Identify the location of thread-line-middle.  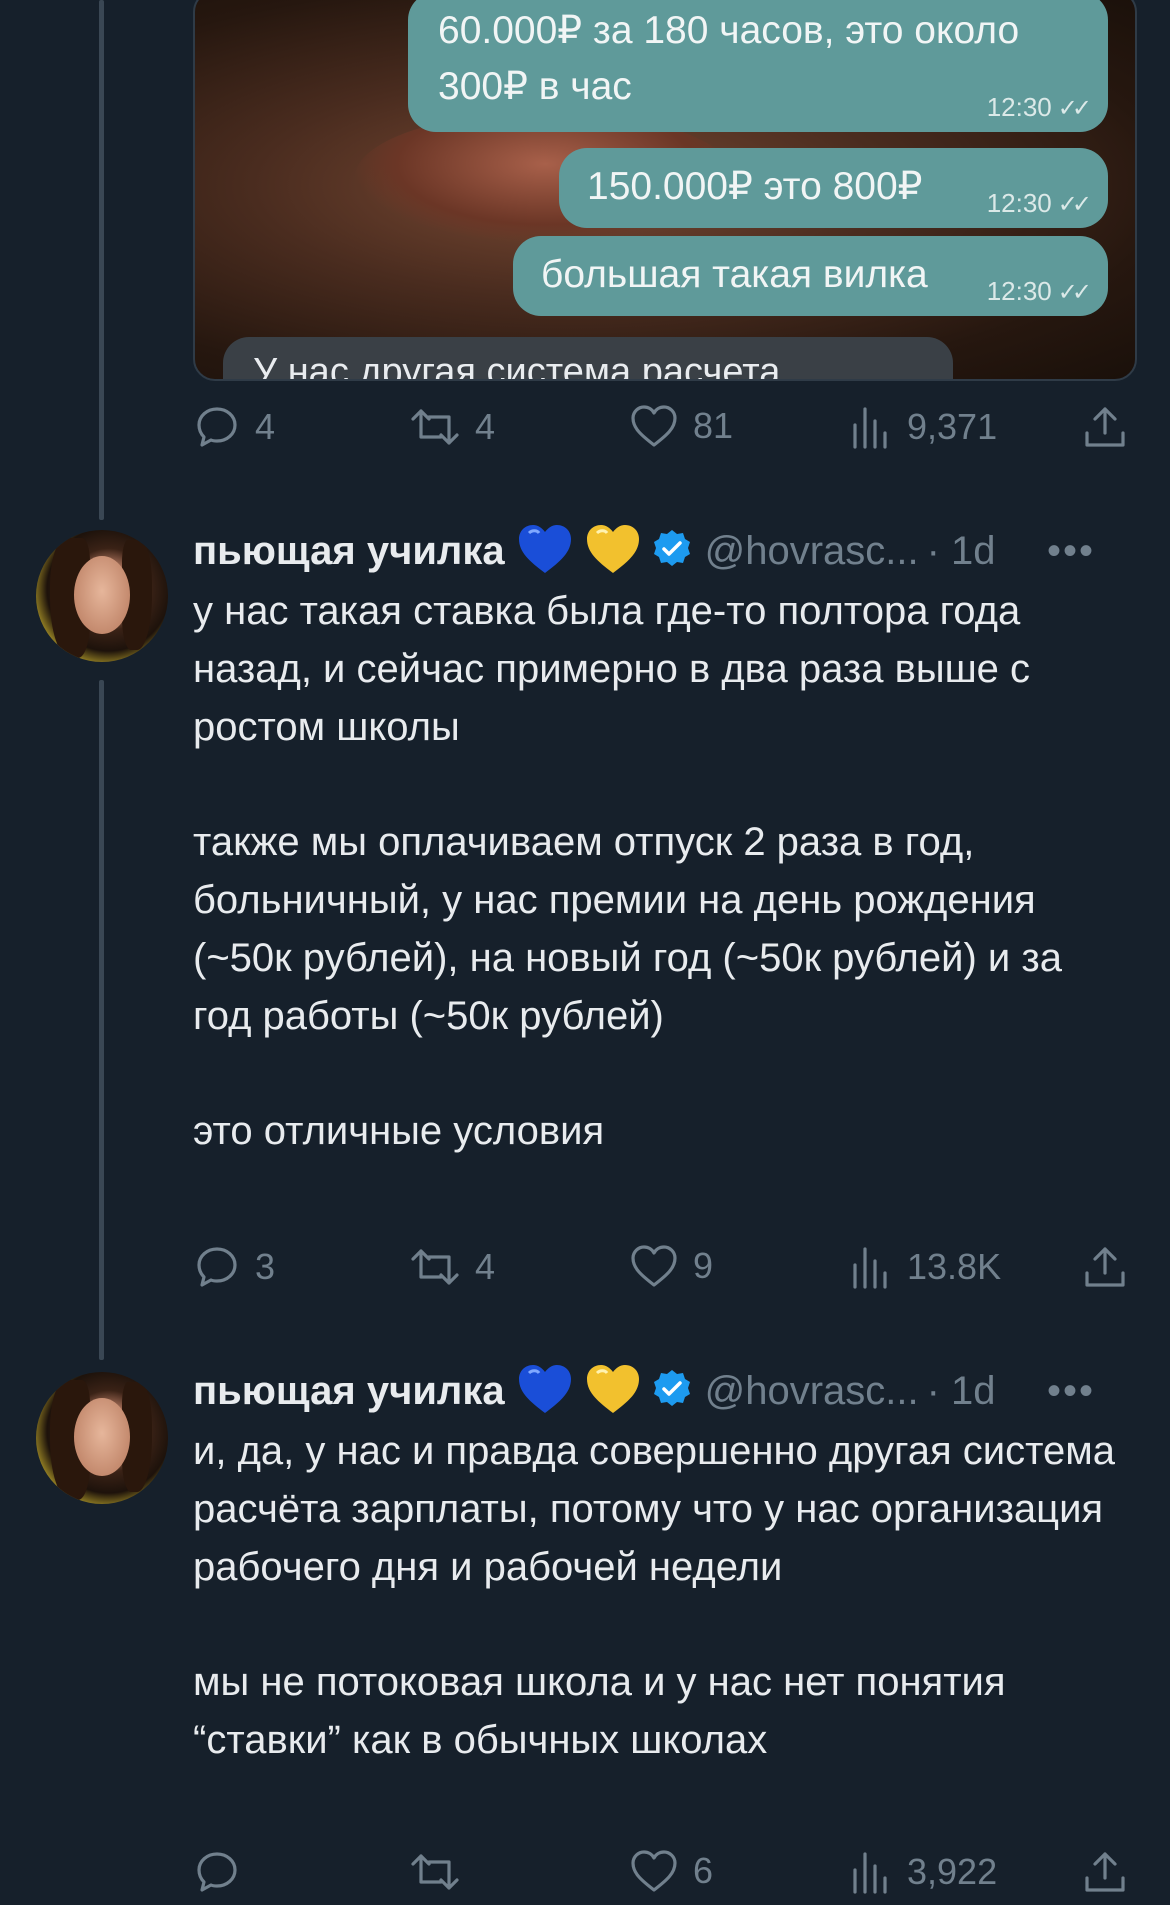
(101, 1020).